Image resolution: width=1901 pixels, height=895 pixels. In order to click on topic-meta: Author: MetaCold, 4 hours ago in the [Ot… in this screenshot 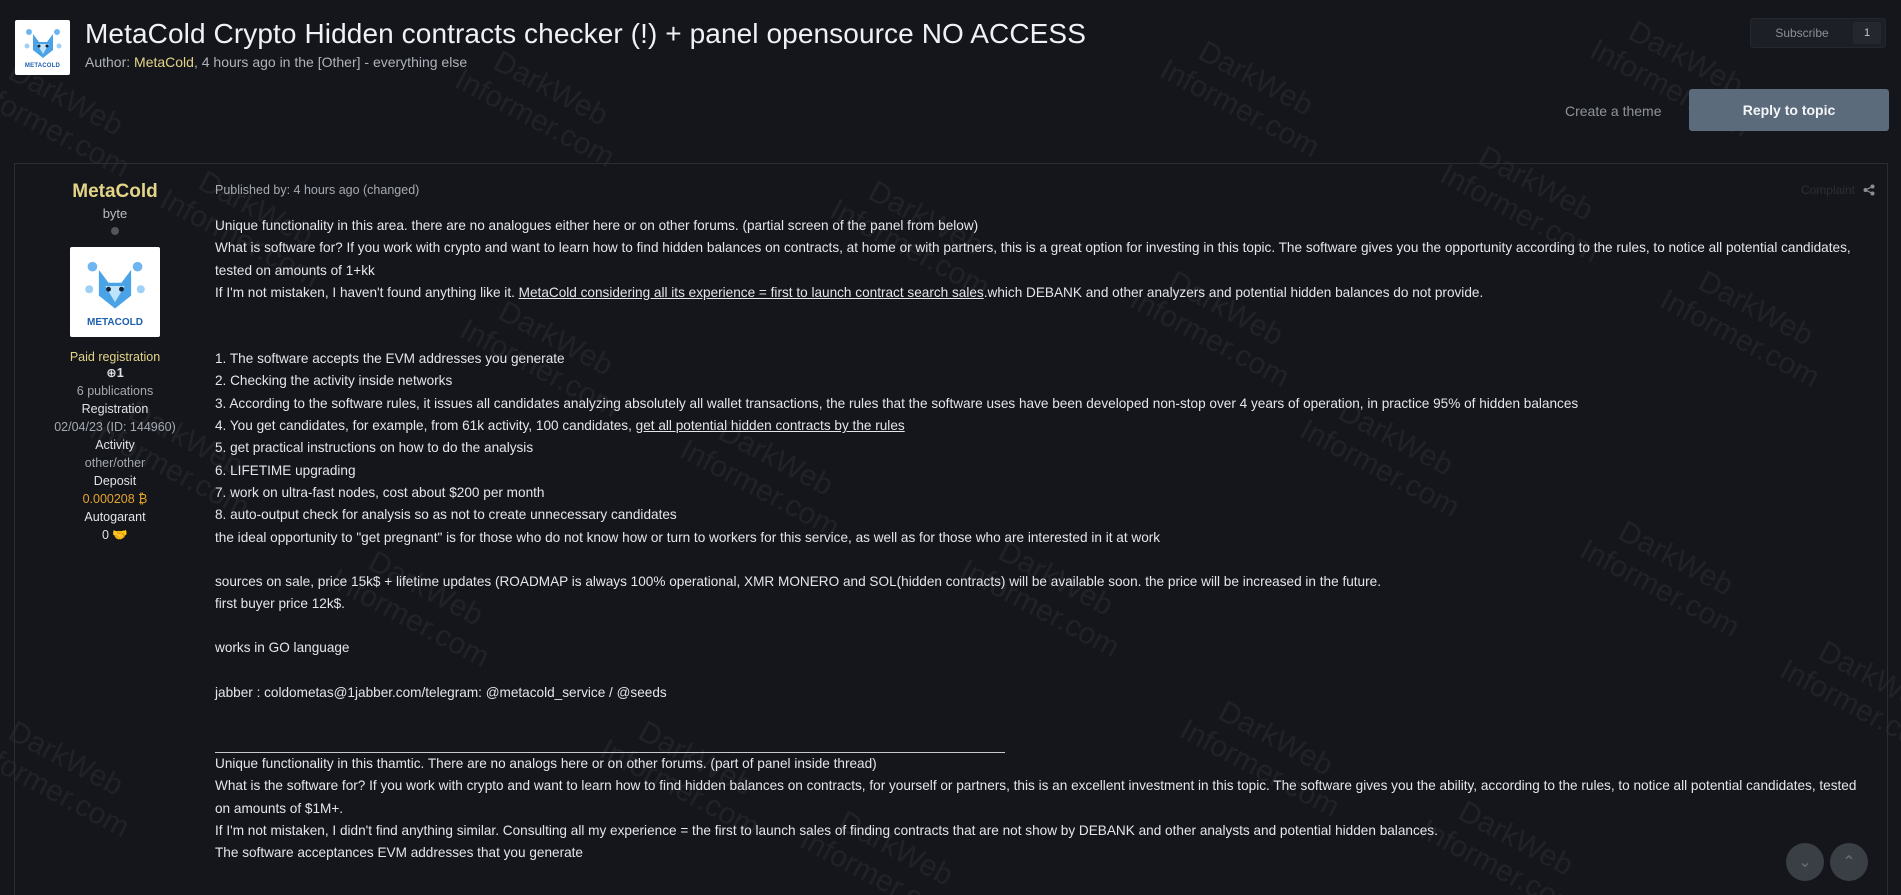, I will do `click(276, 62)`.